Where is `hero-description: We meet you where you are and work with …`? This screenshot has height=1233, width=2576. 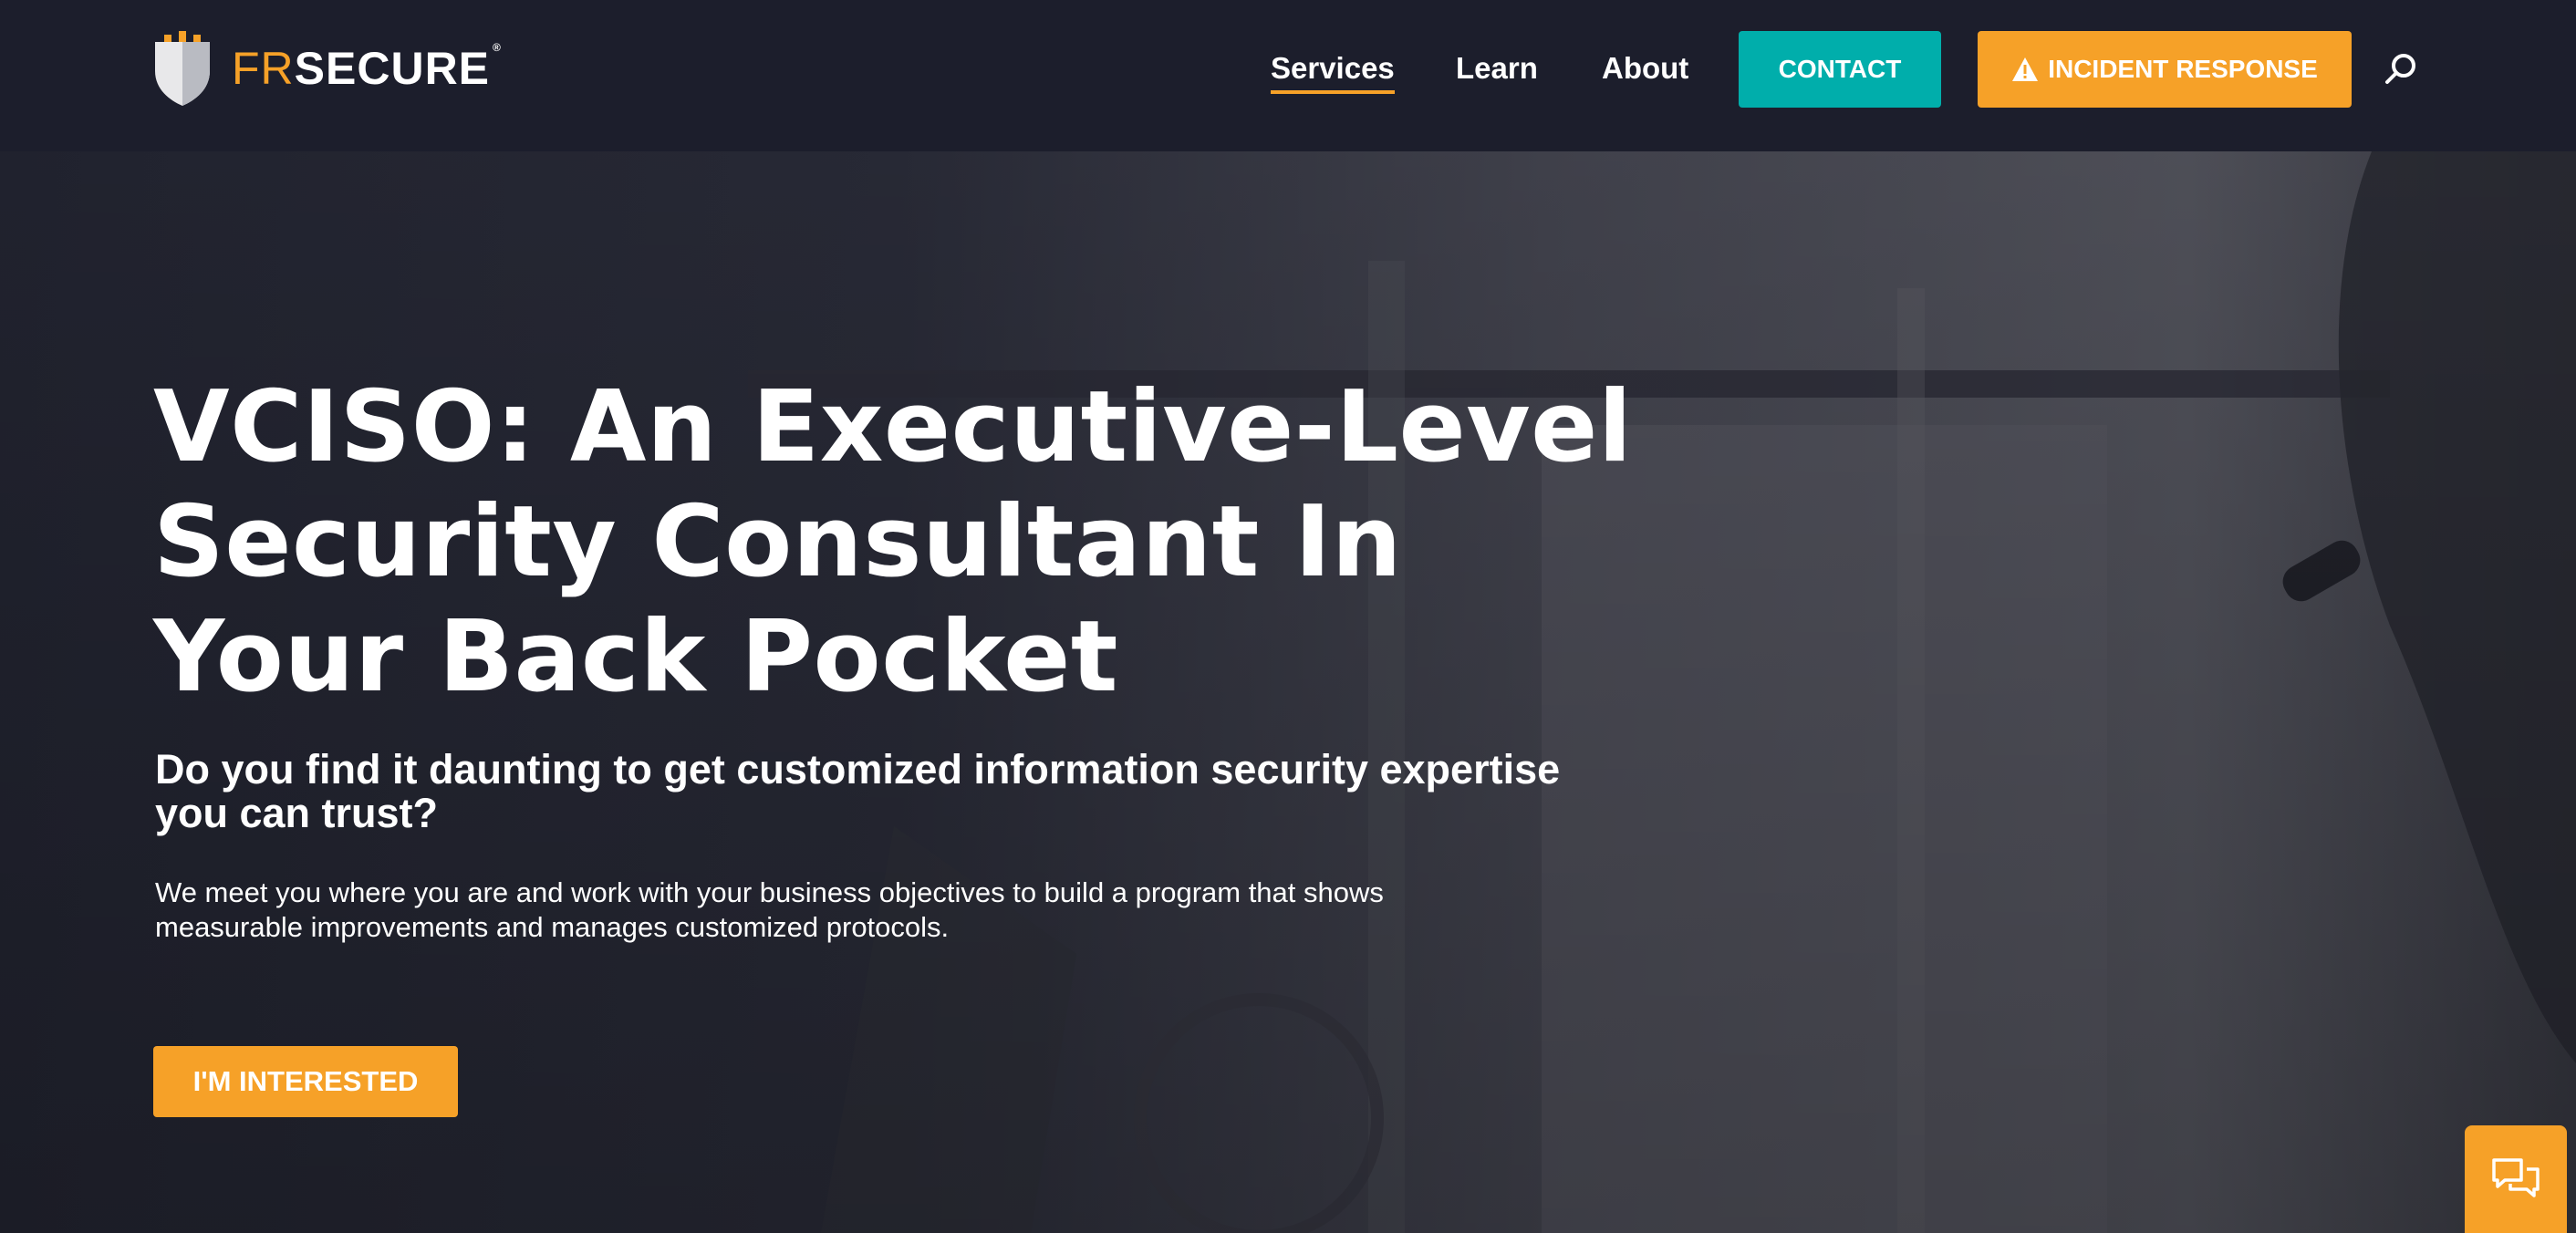
hero-description: We meet you where you are and work with … is located at coordinates (769, 910).